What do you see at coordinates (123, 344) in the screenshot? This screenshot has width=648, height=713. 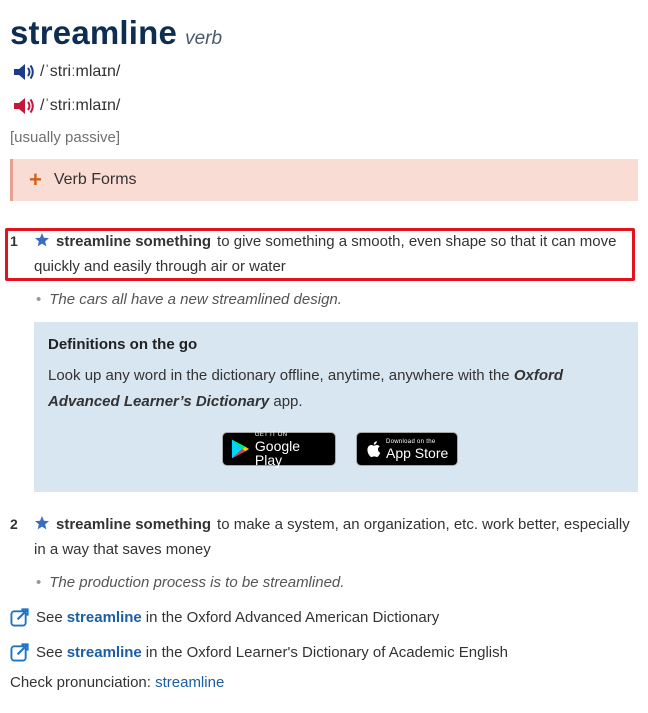 I see `promo-title: Definitions on the go` at bounding box center [123, 344].